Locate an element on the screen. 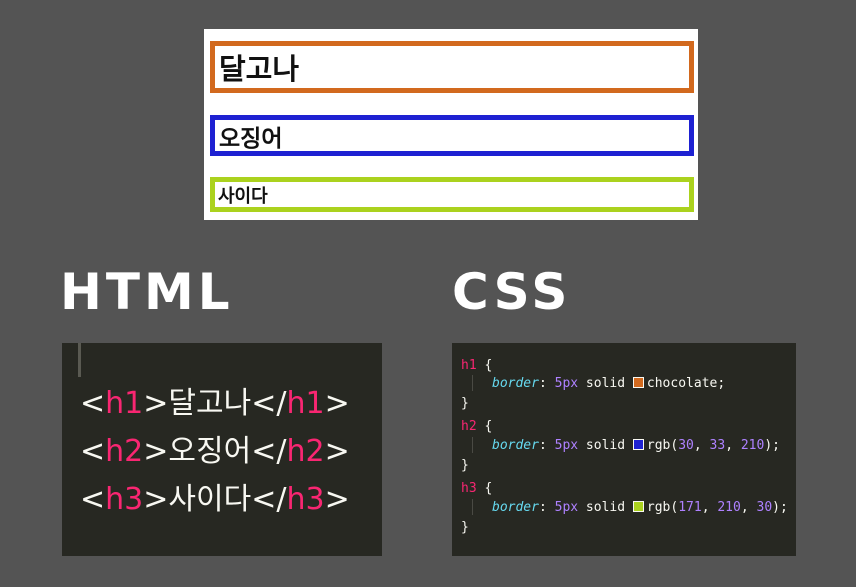  css-declaration: border: 5px solid rgb(30, 33, 210); is located at coordinates (636, 445).